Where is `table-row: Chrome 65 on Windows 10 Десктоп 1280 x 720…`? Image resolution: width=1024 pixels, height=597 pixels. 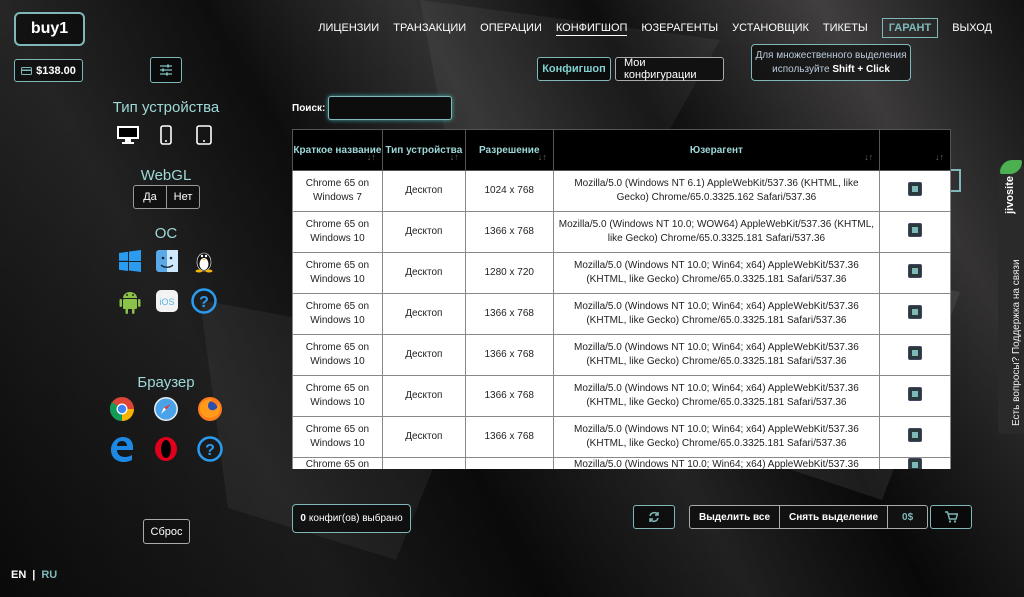 table-row: Chrome 65 on Windows 10 Десктоп 1280 x 720… is located at coordinates (621, 273).